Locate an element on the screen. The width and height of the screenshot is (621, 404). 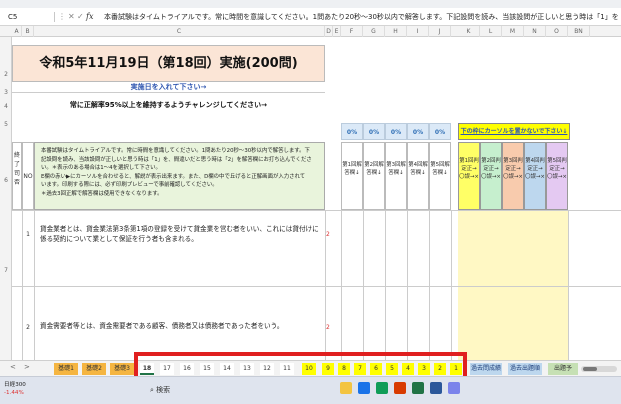
folder-icon is located at coordinates (346, 388).